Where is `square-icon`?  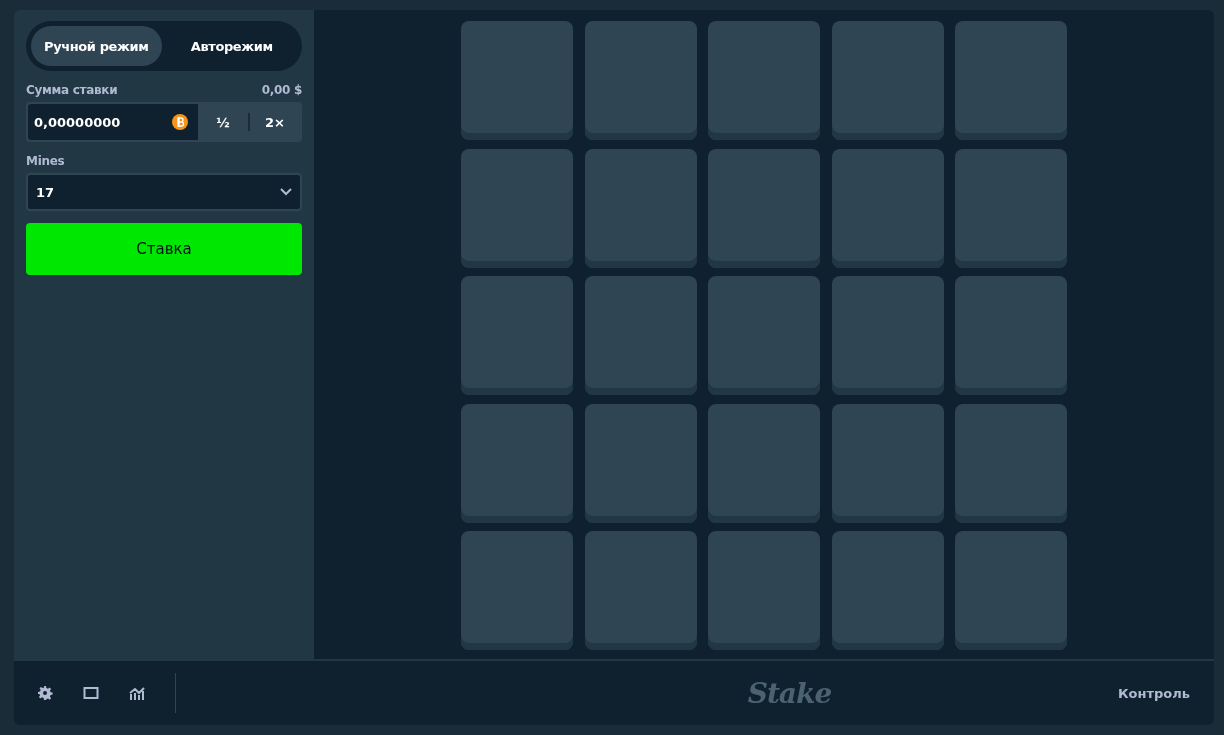 square-icon is located at coordinates (91, 693).